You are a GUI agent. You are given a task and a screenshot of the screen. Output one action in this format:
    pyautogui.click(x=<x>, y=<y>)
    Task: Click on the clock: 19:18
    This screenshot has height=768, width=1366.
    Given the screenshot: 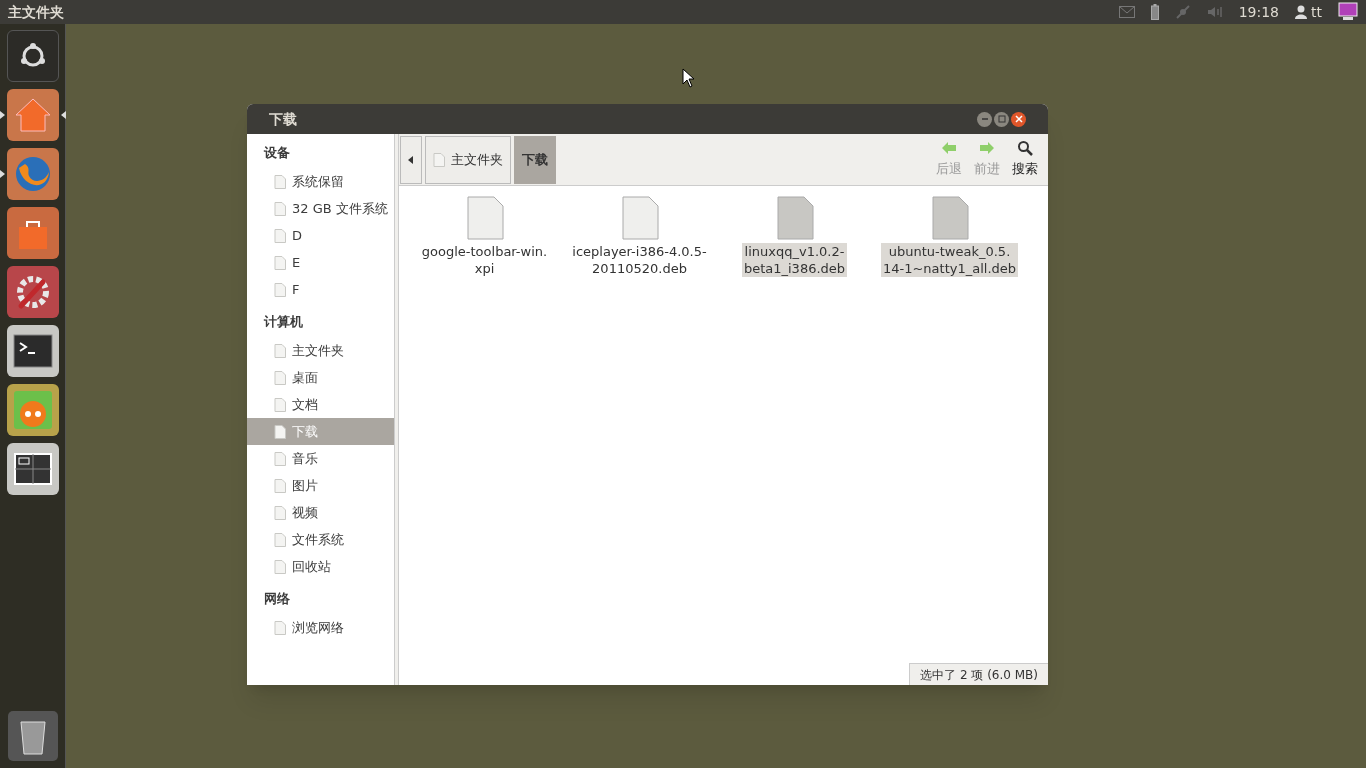 What is the action you would take?
    pyautogui.click(x=1258, y=12)
    